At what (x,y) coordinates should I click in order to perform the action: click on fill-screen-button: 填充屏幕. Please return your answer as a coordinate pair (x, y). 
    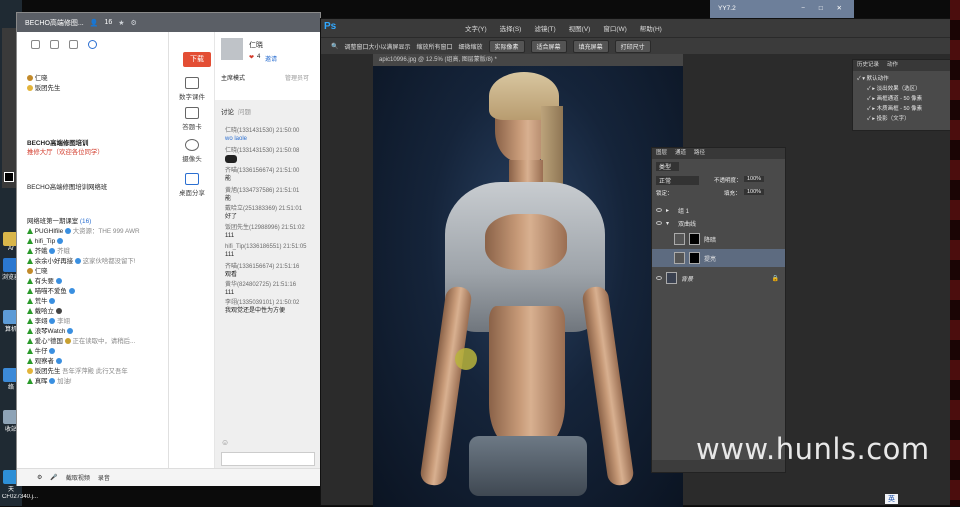
    Looking at the image, I should click on (590, 46).